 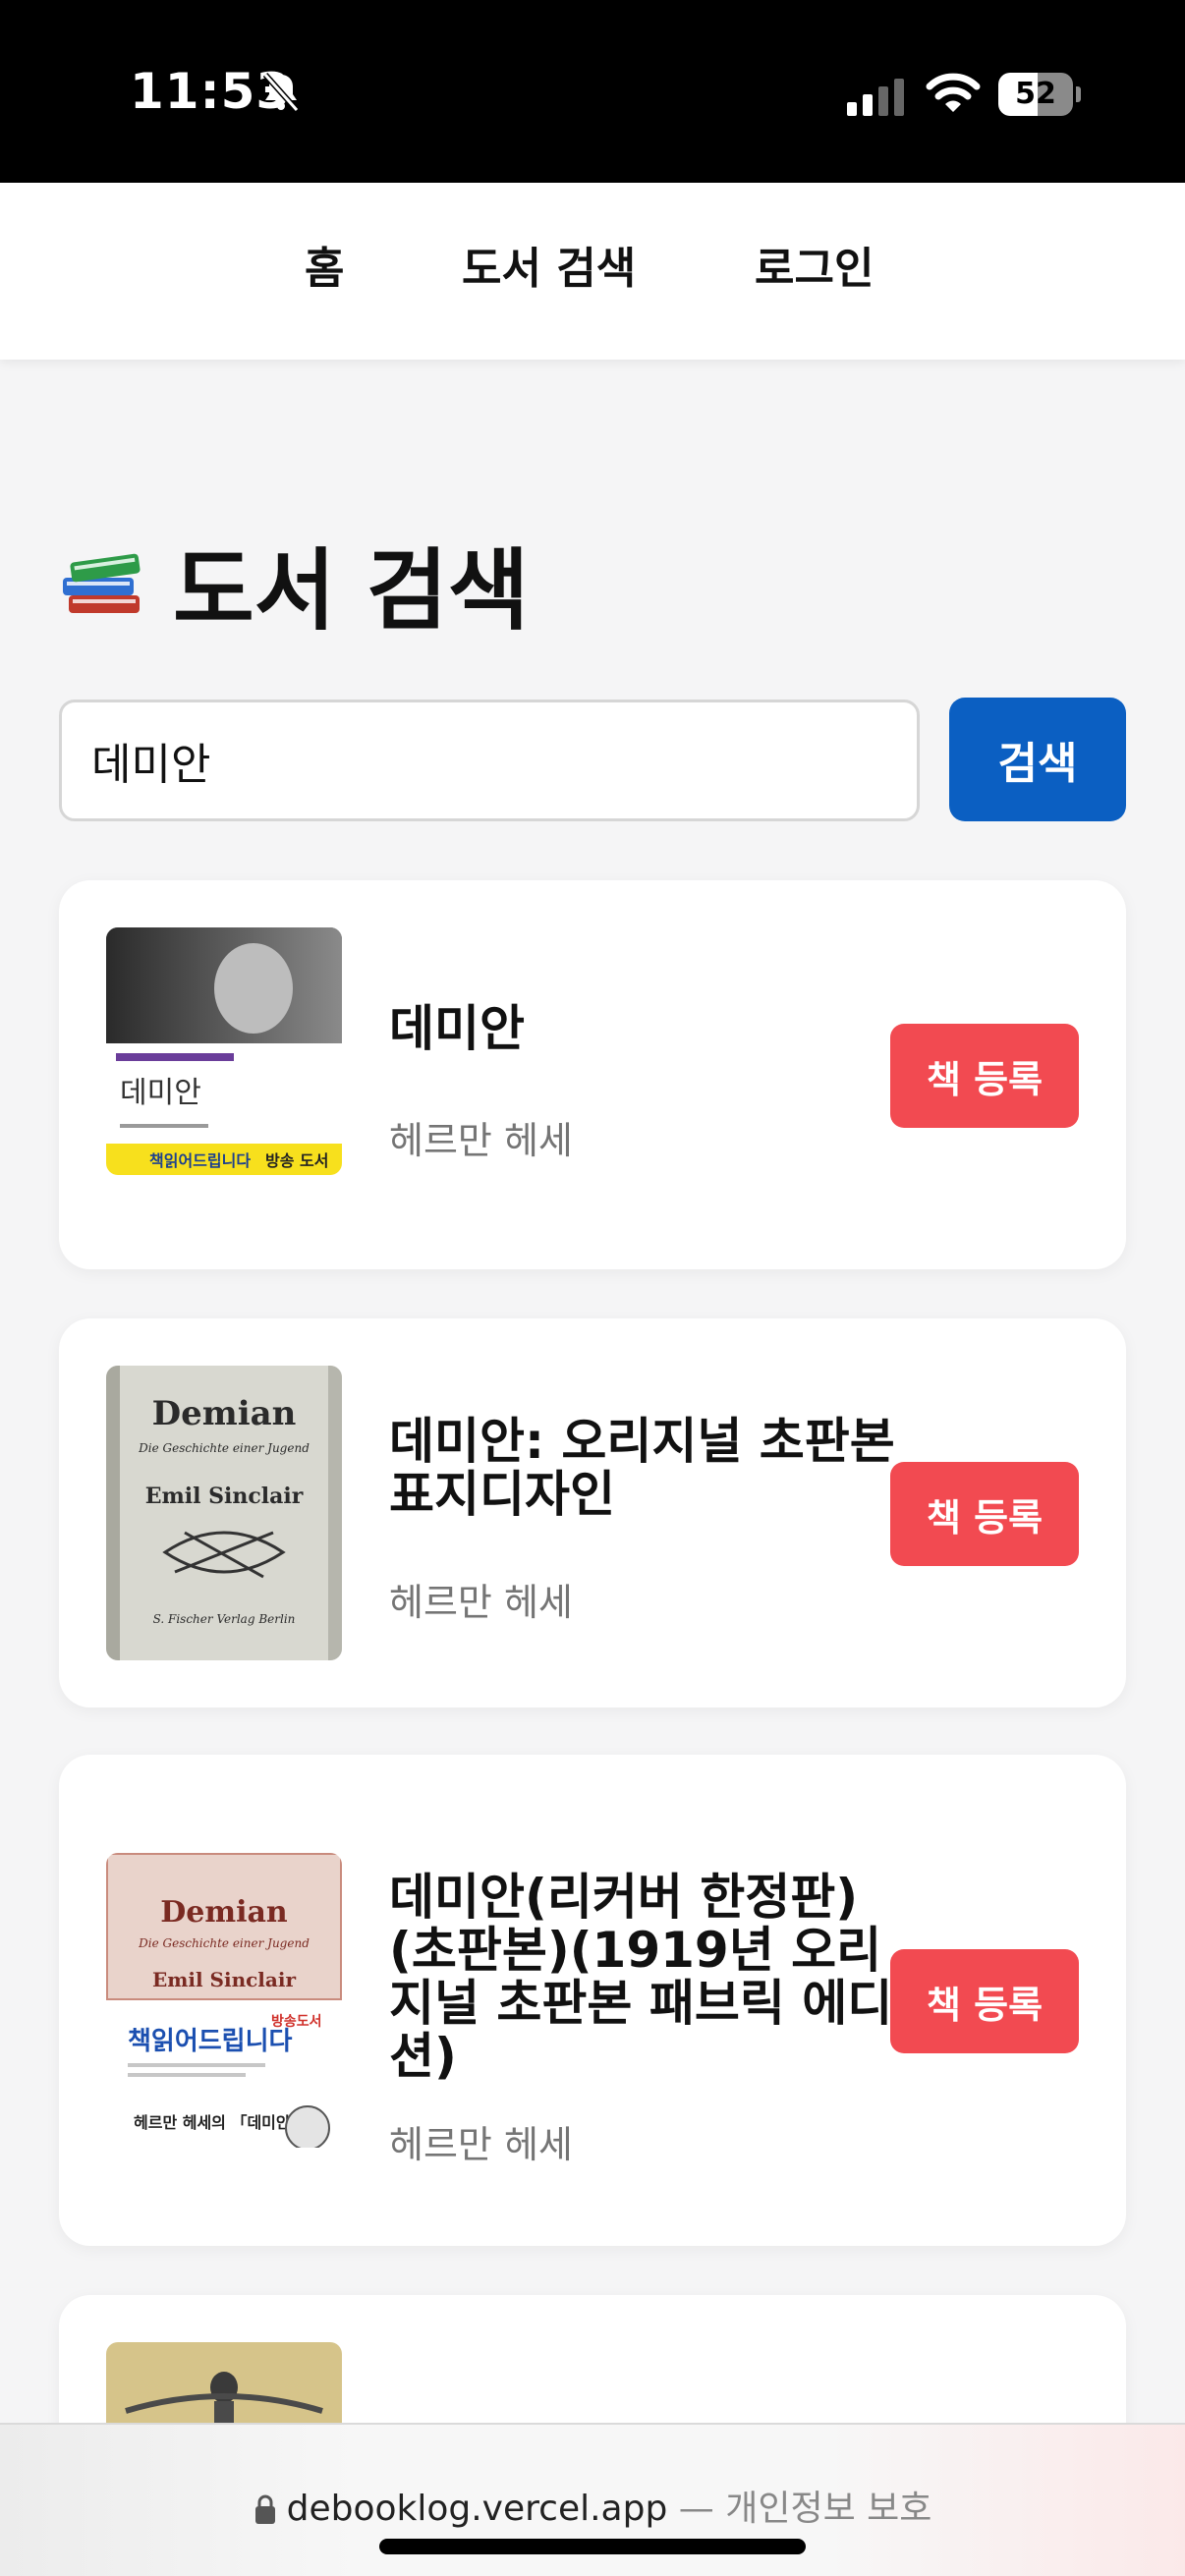 I want to click on battery-level: 52, so click(x=1035, y=94).